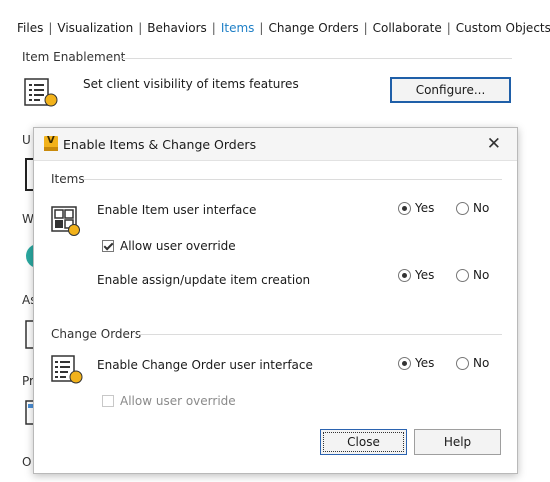 This screenshot has height=482, width=550. What do you see at coordinates (407, 28) in the screenshot?
I see `tab-collaborate: Collaborate` at bounding box center [407, 28].